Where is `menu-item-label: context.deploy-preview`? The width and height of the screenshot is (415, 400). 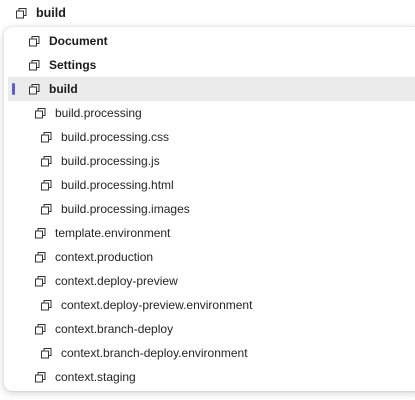
menu-item-label: context.deploy-preview is located at coordinates (116, 281).